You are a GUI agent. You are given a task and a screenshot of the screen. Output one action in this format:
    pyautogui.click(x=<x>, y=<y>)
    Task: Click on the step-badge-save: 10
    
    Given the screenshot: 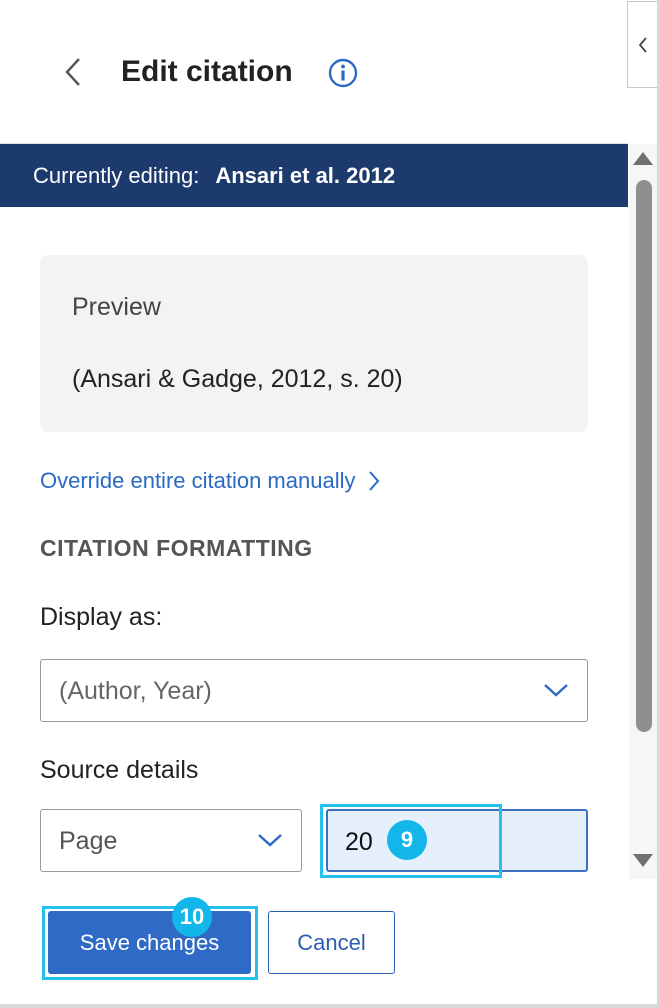 What is the action you would take?
    pyautogui.click(x=192, y=917)
    